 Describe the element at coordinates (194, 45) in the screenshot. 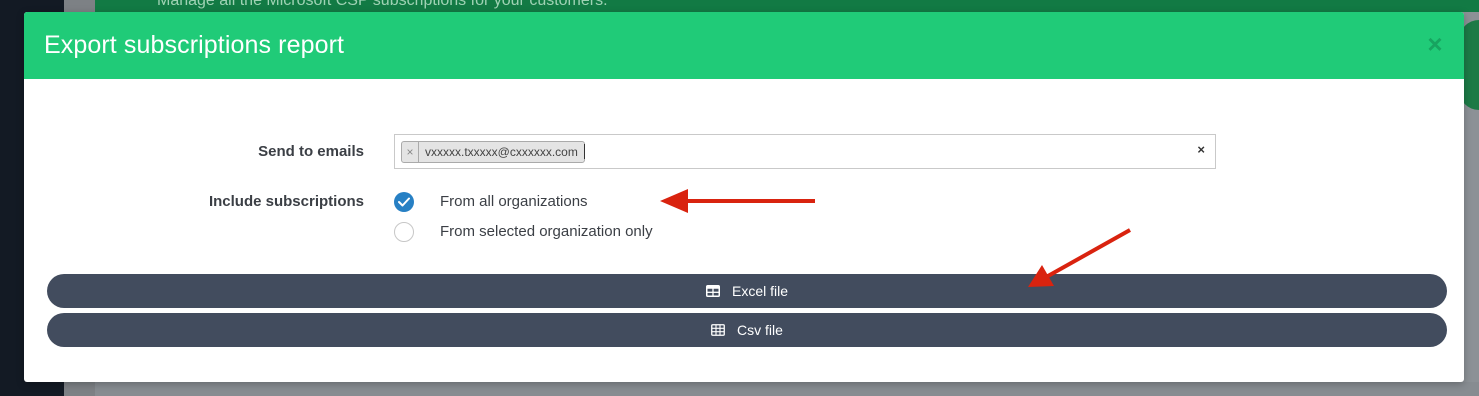

I see `modal-title: Export subscriptions report` at that location.